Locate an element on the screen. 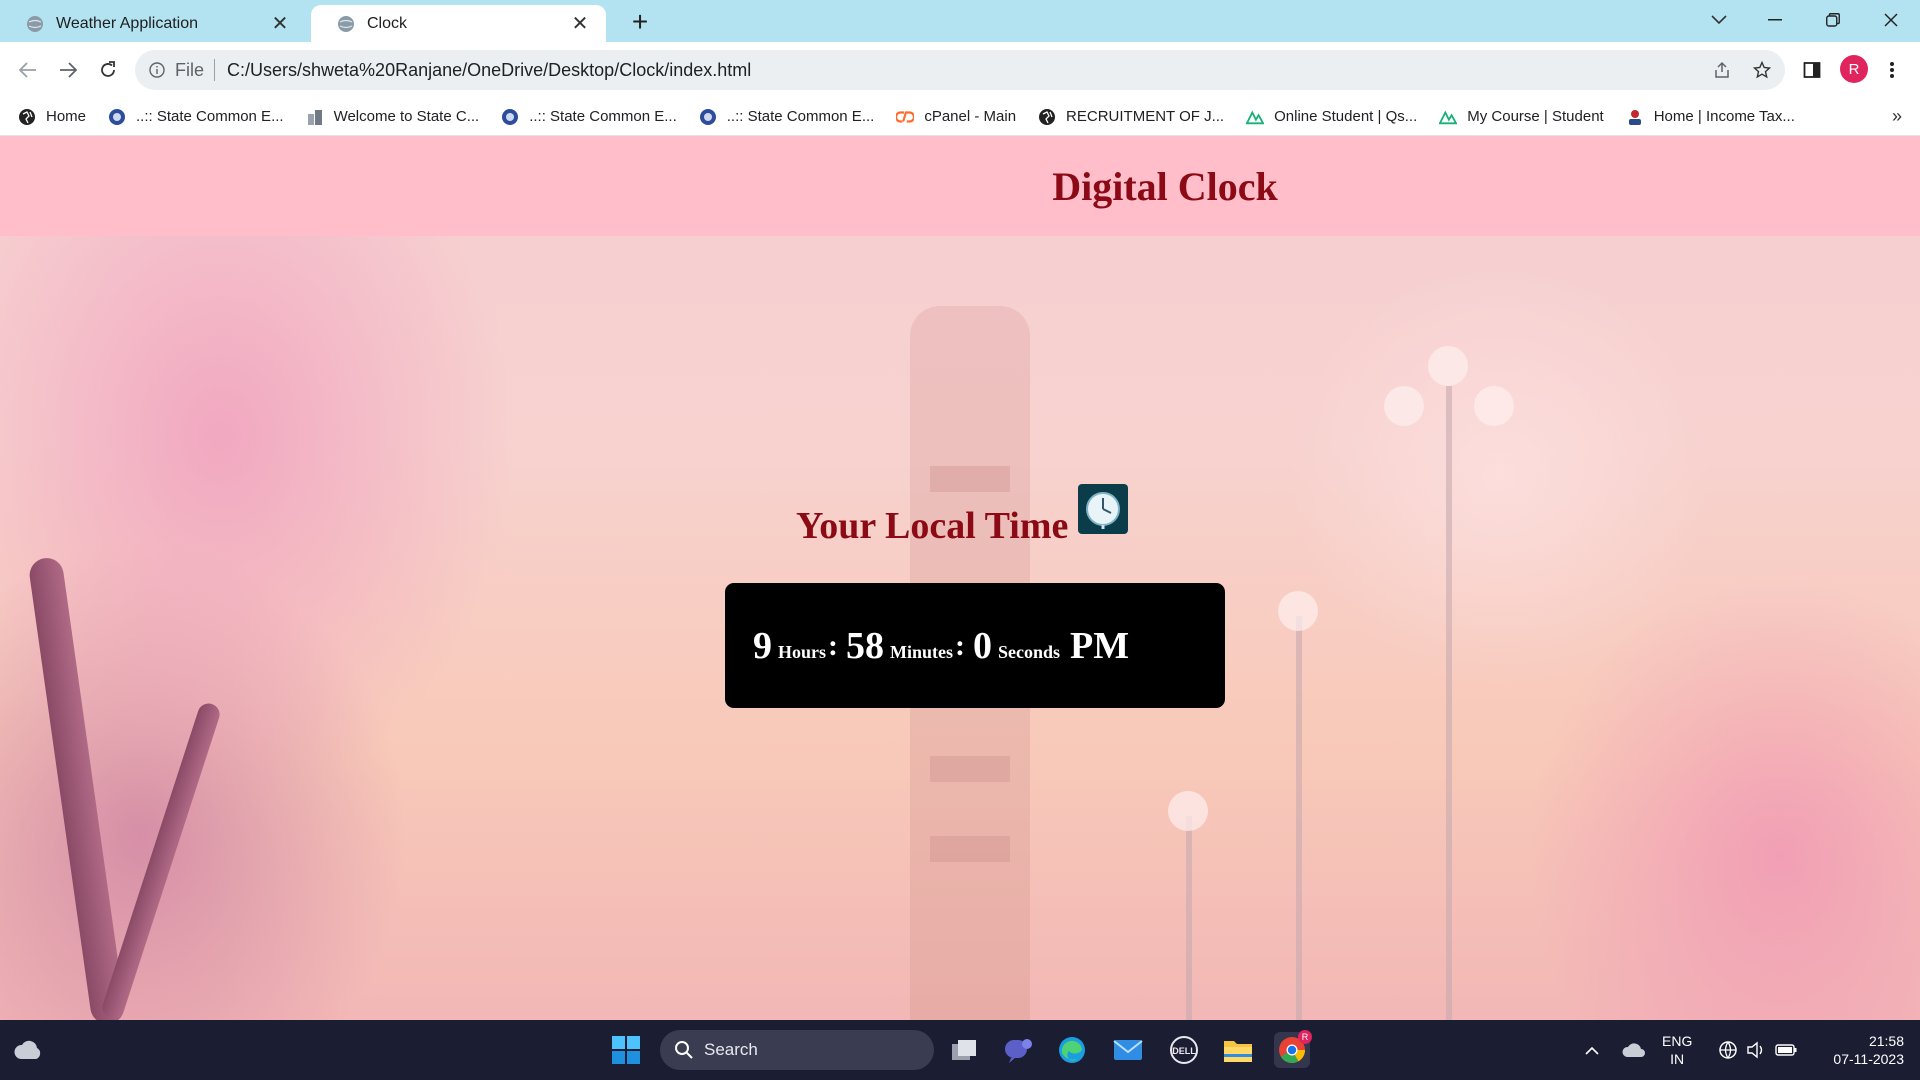 This screenshot has width=1920, height=1080. tower-detail is located at coordinates (970, 769).